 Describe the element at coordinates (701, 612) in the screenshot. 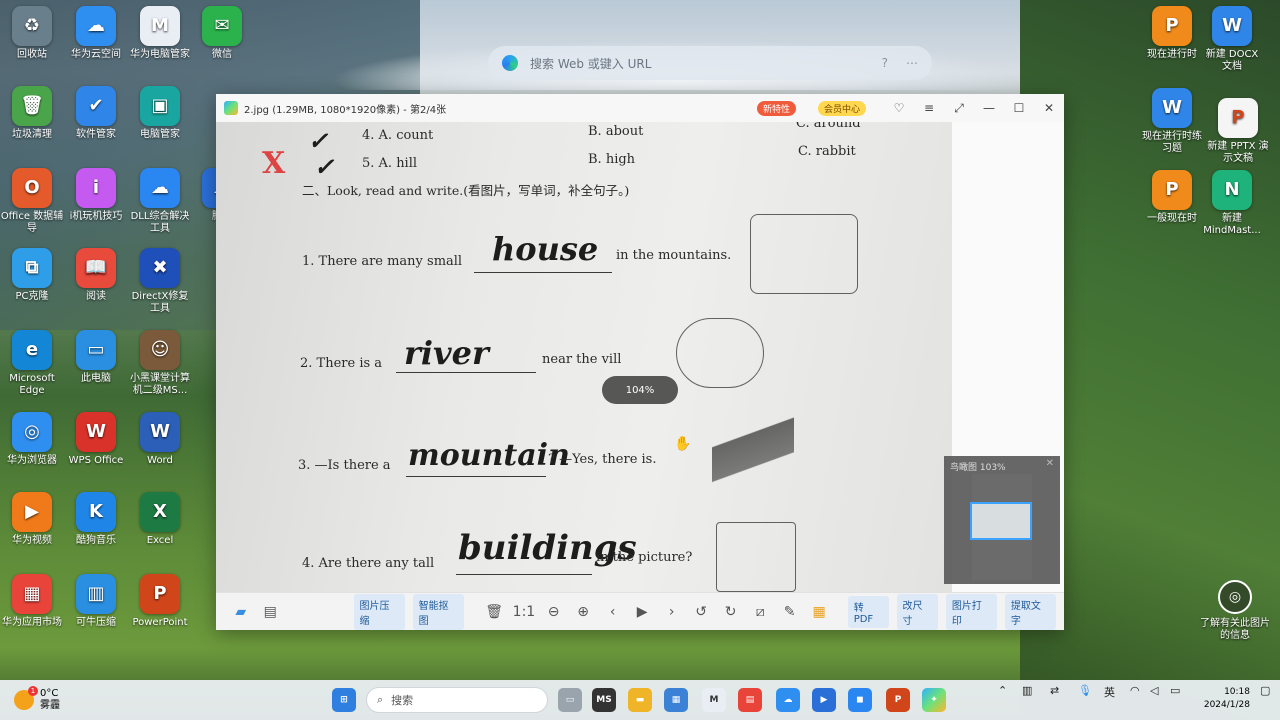

I see `rotate-left-icon: ↺` at that location.